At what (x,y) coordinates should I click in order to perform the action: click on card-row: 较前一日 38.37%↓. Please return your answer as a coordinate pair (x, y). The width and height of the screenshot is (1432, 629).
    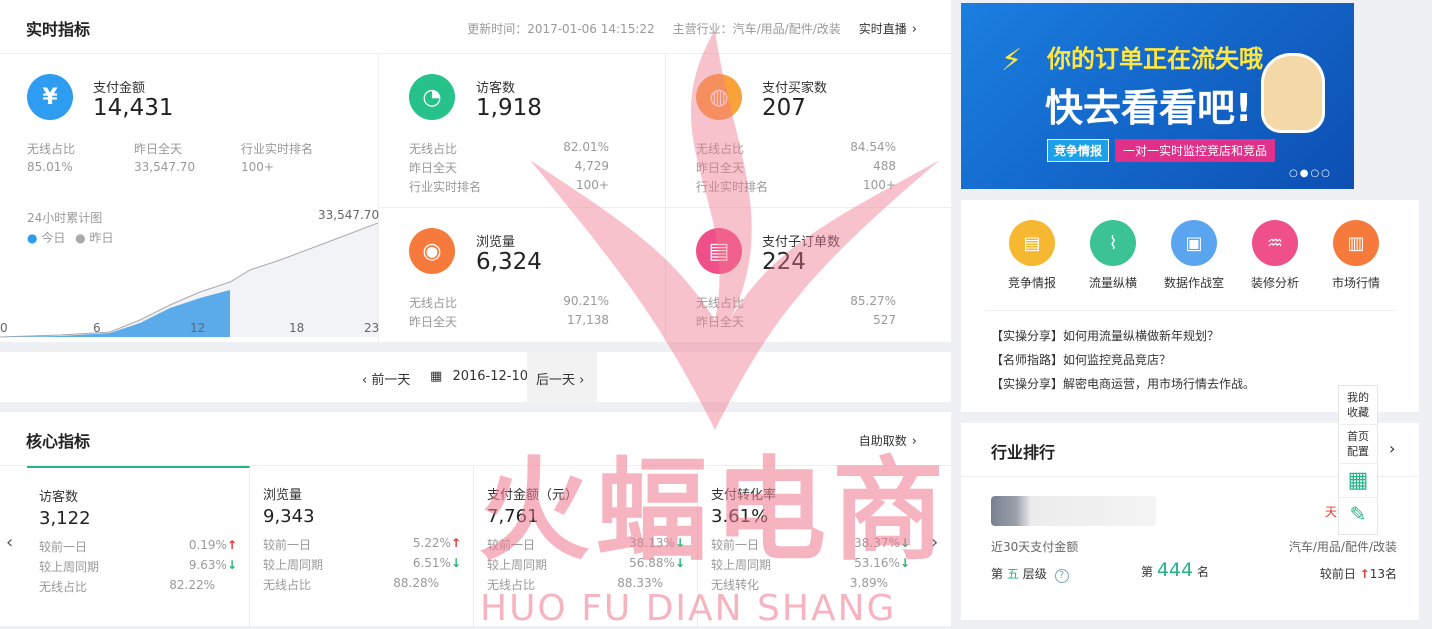
    Looking at the image, I should click on (810, 544).